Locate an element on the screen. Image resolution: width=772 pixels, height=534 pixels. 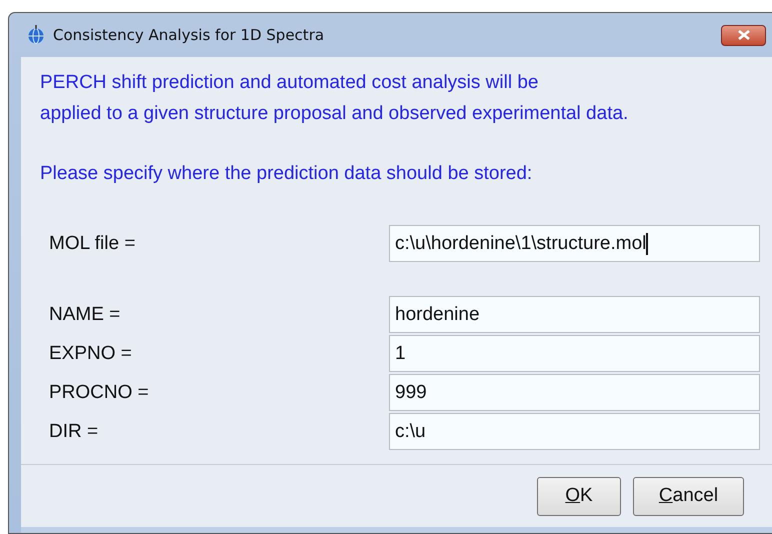
prompt-text: Please specify where the prediction data should be stored: is located at coordinates (287, 174).